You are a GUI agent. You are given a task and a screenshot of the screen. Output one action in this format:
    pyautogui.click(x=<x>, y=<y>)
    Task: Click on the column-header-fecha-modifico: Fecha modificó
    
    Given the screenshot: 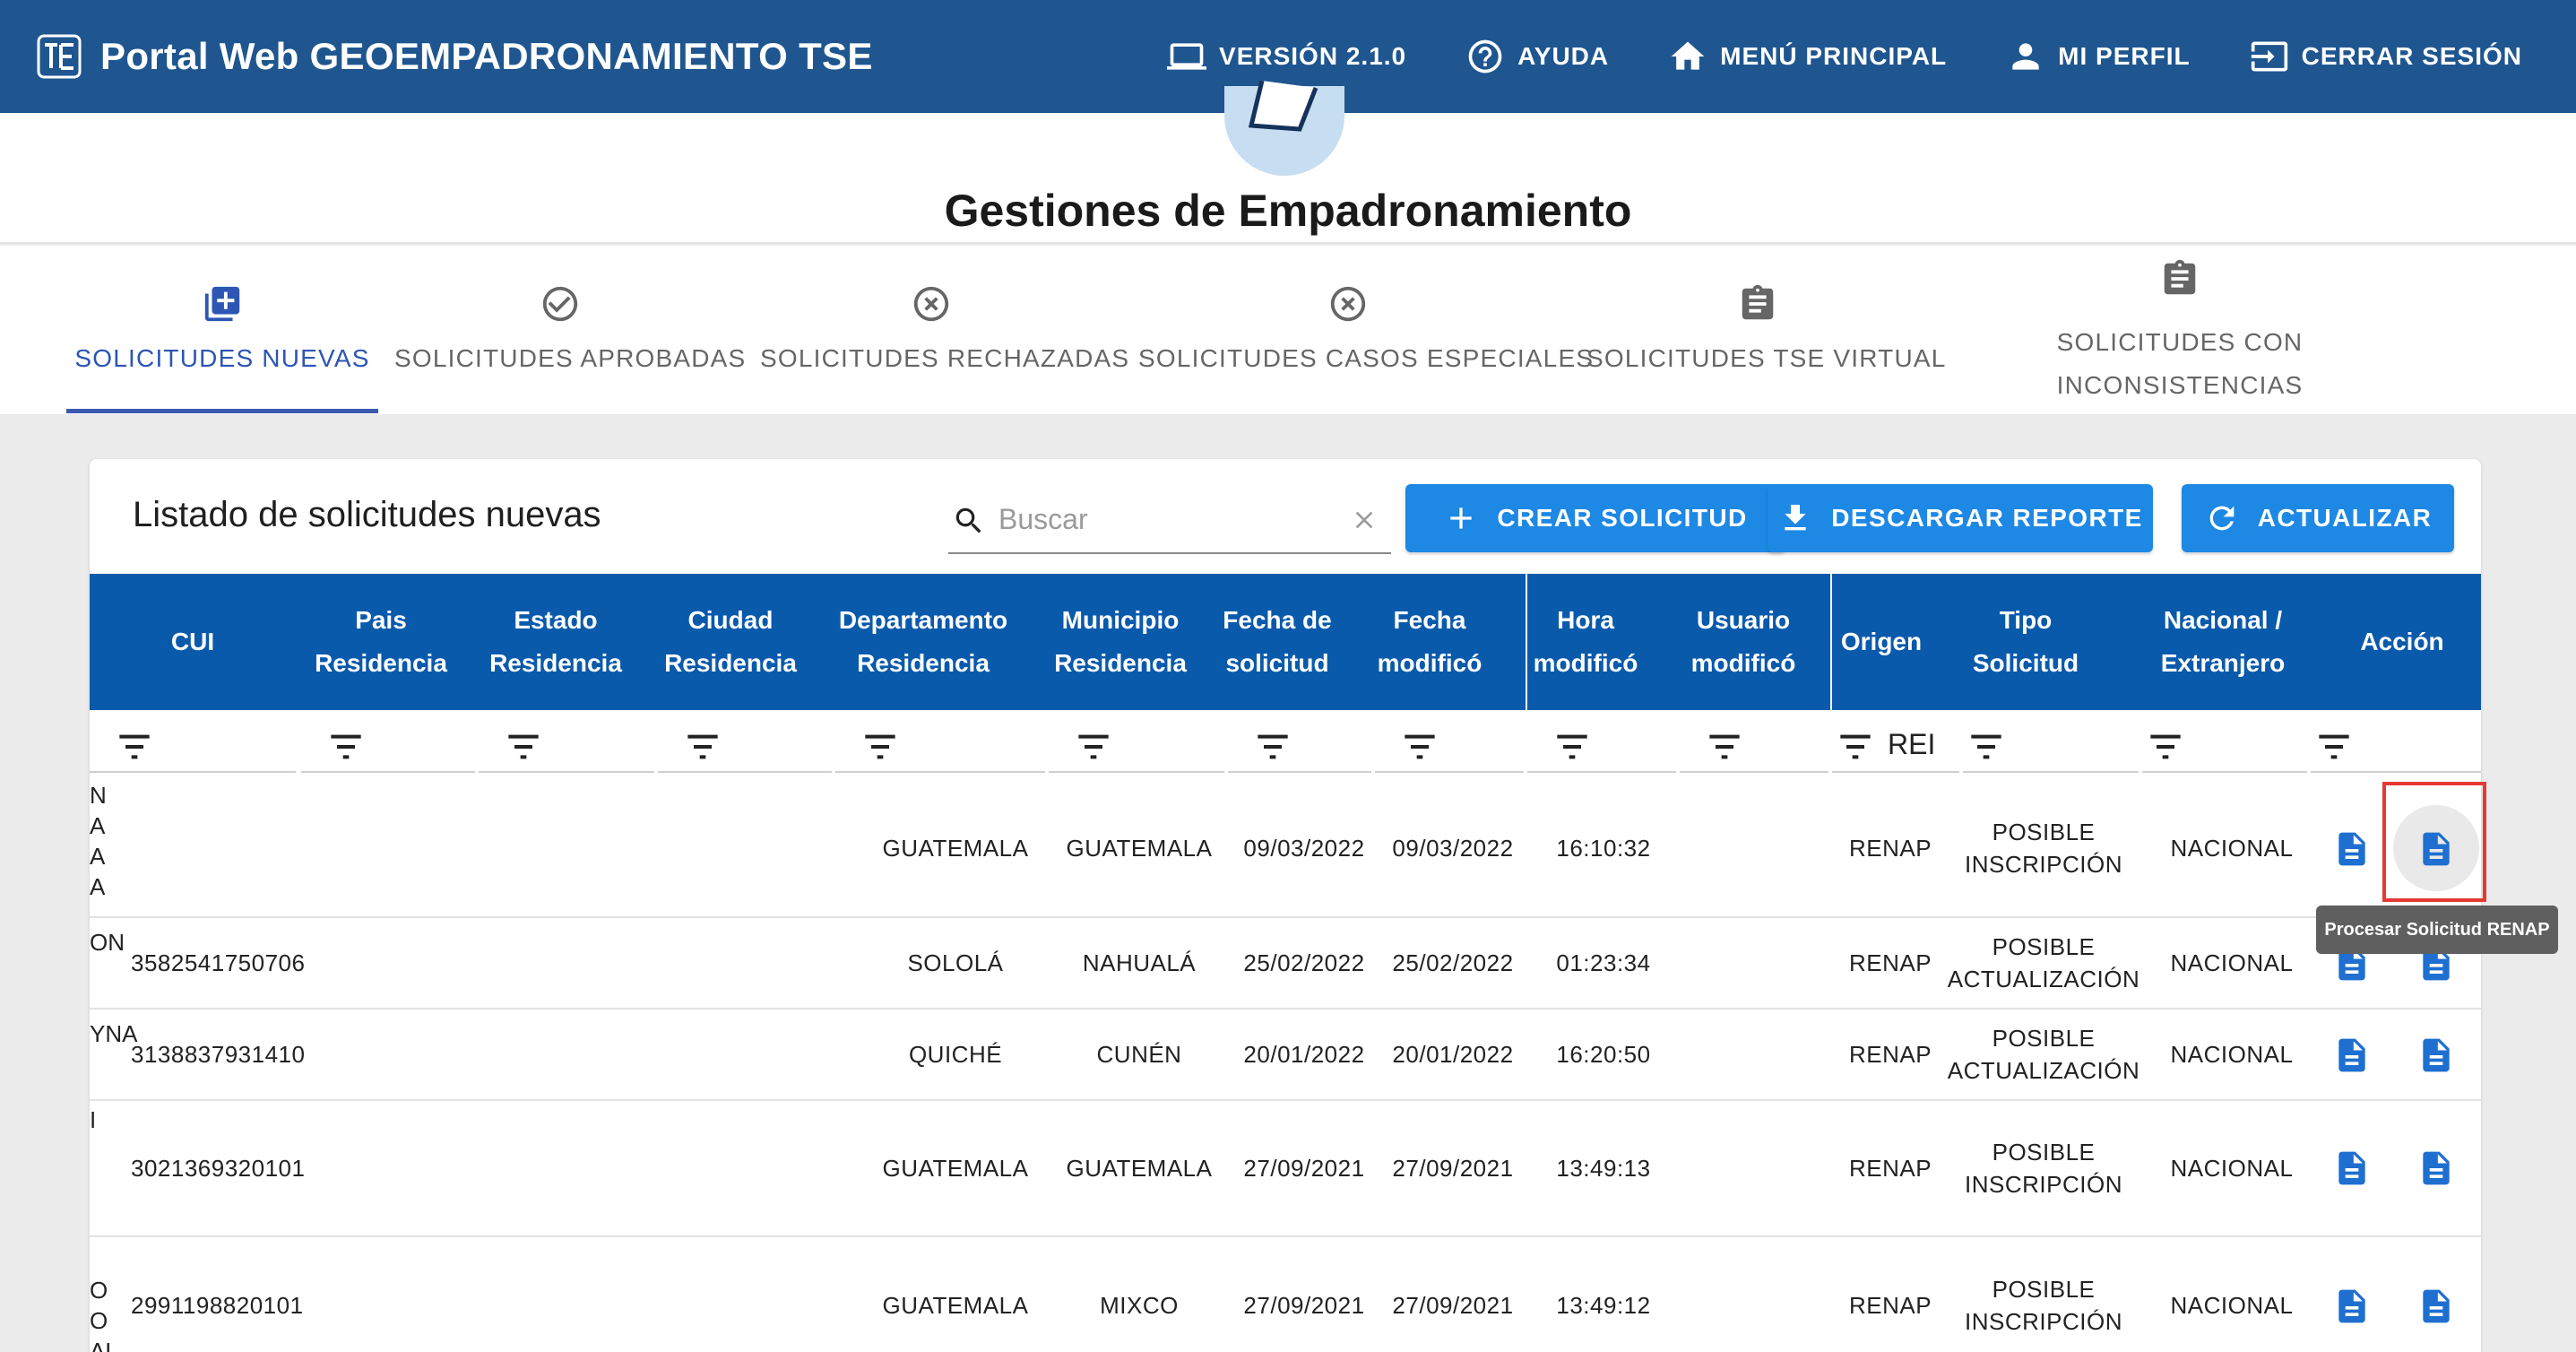 What is the action you would take?
    pyautogui.click(x=1429, y=642)
    